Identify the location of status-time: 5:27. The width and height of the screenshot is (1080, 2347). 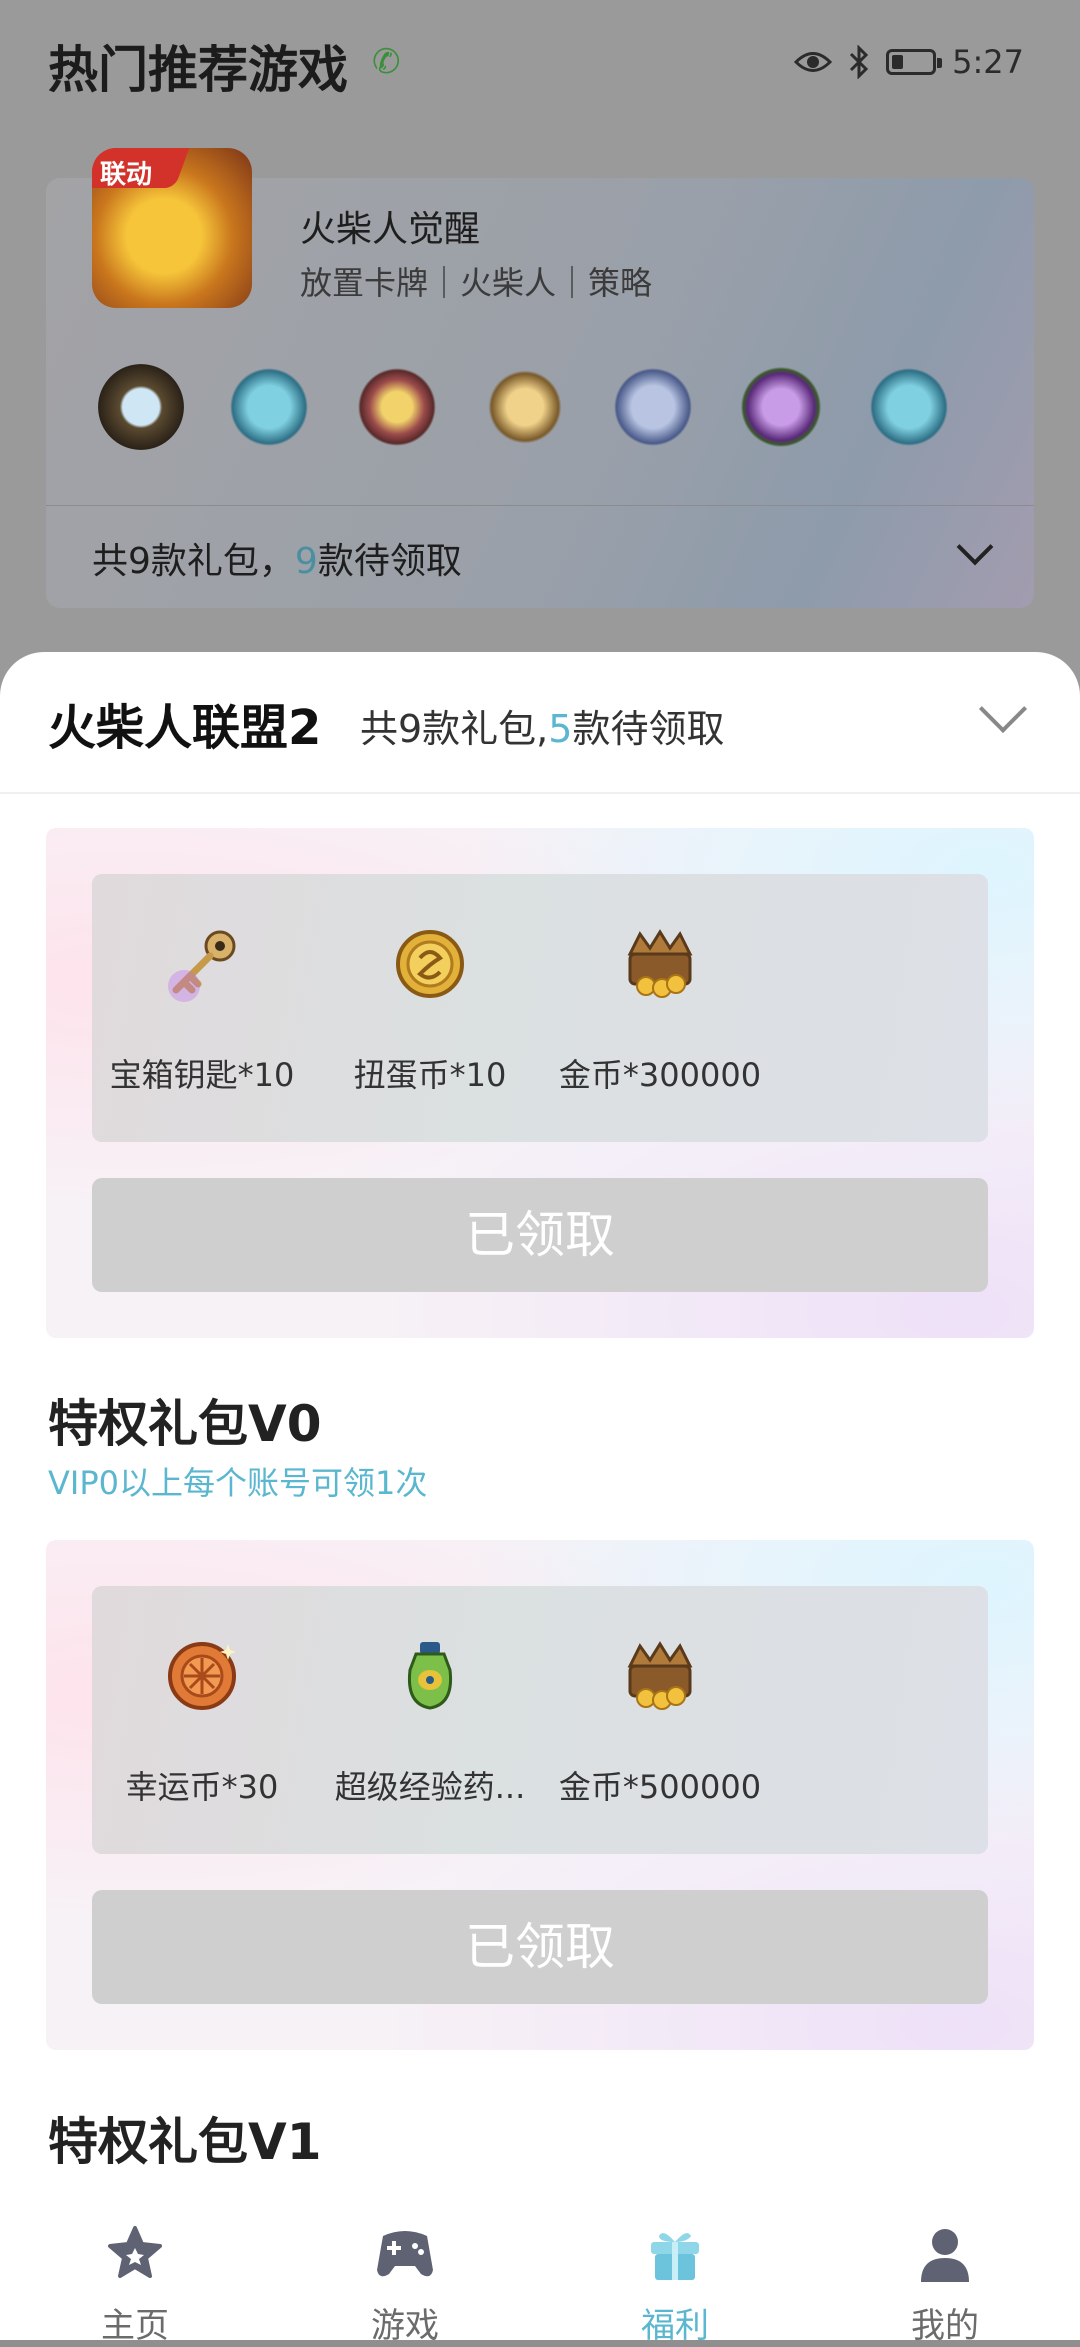
(988, 62).